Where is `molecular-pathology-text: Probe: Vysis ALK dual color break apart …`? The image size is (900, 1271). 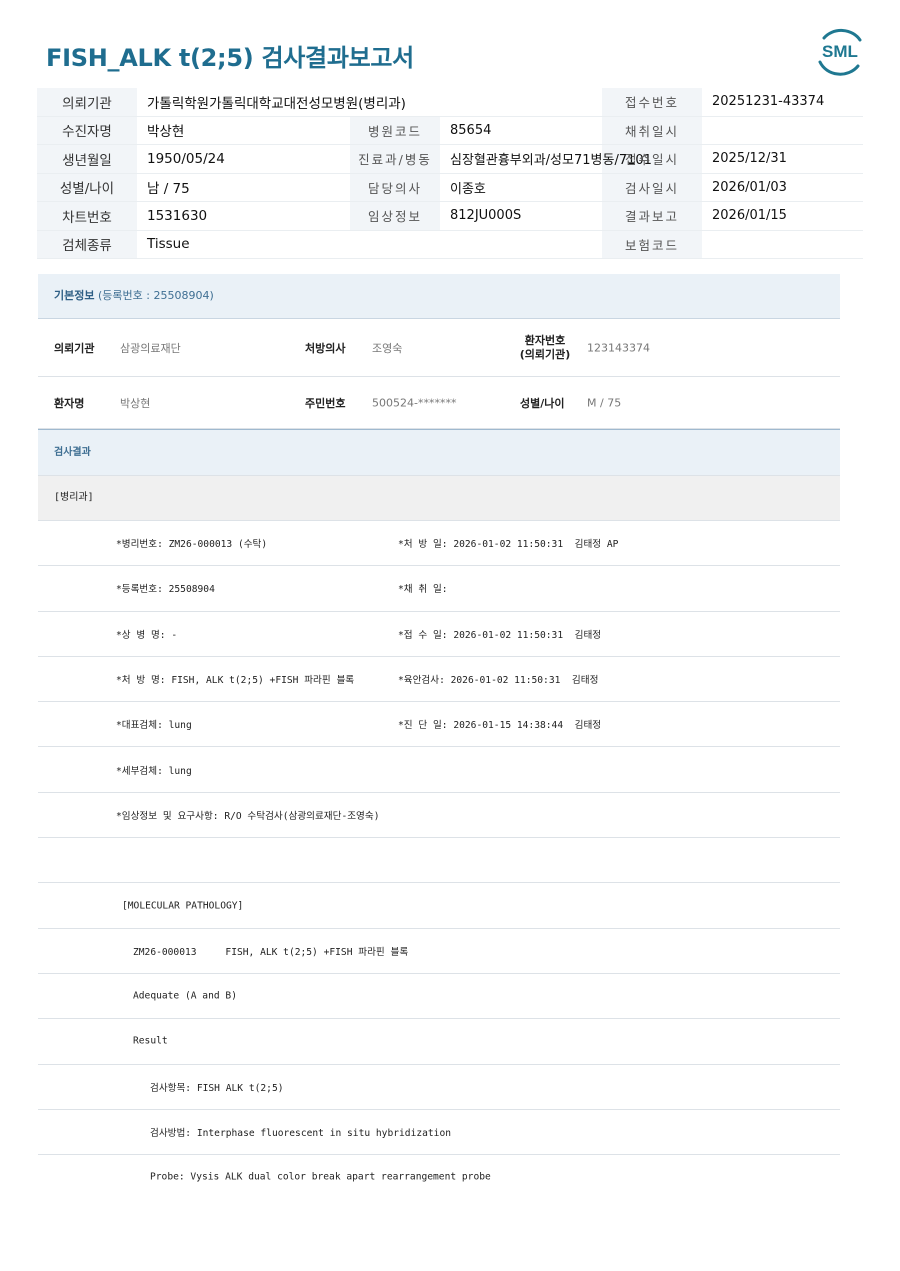
molecular-pathology-text: Probe: Vysis ALK dual color break apart … is located at coordinates (320, 1177).